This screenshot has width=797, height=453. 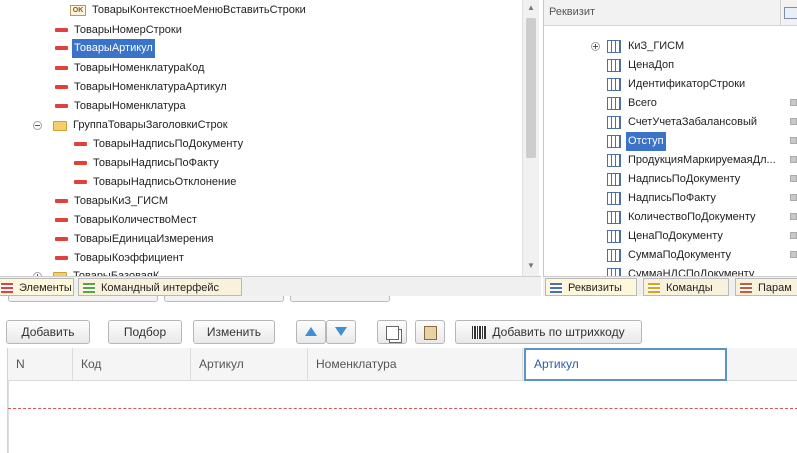 What do you see at coordinates (135, 239) in the screenshot?
I see `tree-item: ТоварыЕдиницаИзмерения` at bounding box center [135, 239].